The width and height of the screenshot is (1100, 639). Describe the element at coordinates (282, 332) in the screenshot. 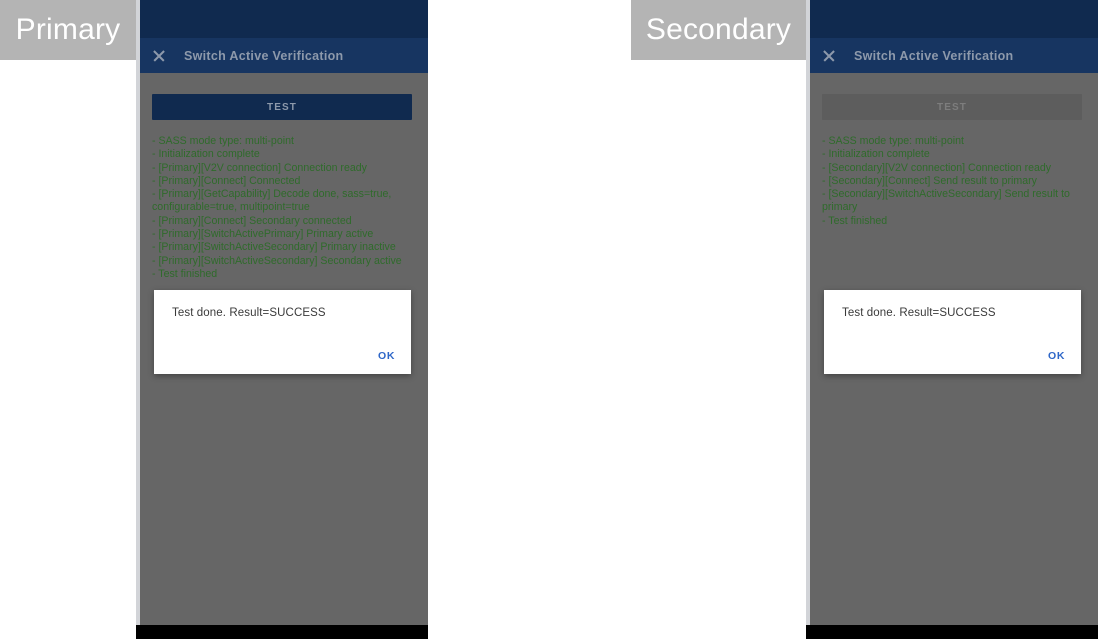

I see `result-dialog-primary: Test done. Result=SUCCESS OK` at that location.